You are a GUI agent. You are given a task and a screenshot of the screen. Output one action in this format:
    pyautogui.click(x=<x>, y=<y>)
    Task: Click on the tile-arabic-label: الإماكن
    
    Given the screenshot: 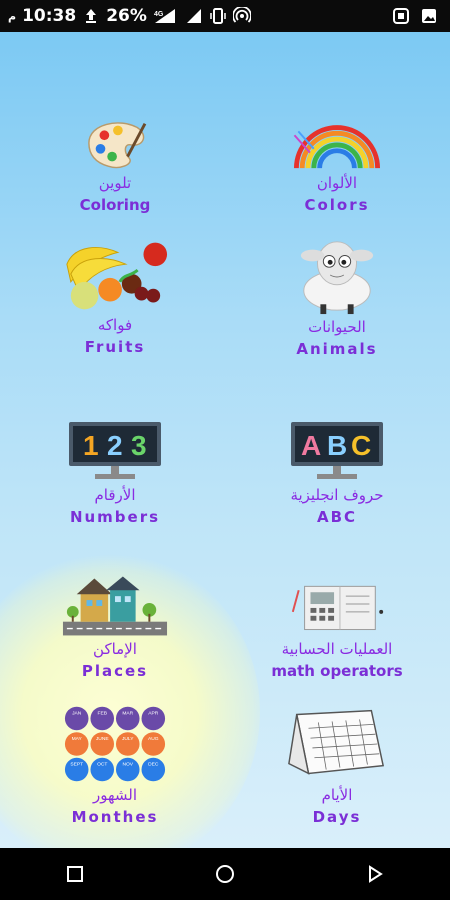 What is the action you would take?
    pyautogui.click(x=115, y=649)
    